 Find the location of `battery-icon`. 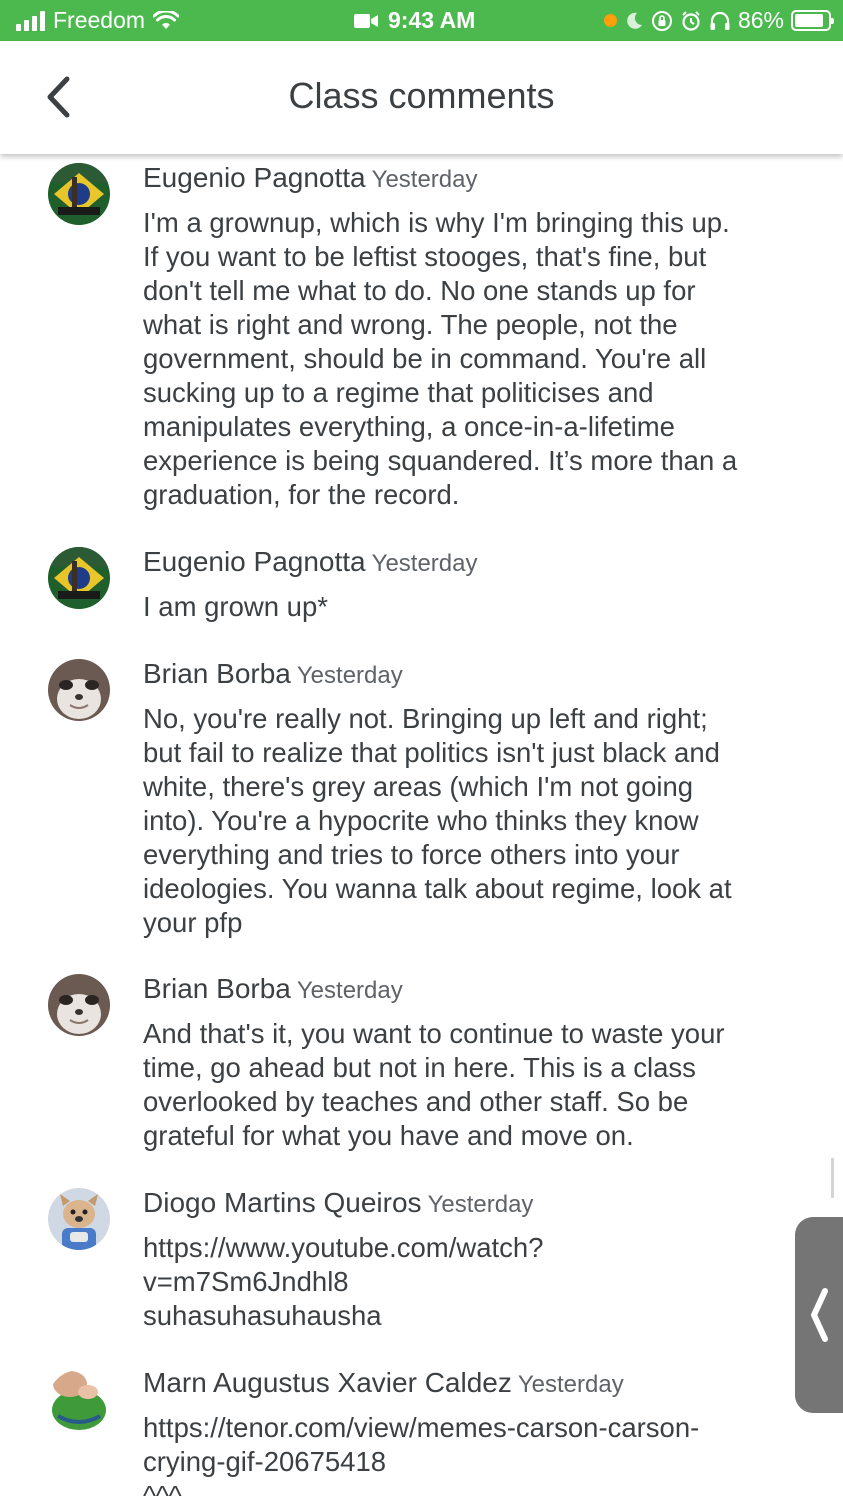

battery-icon is located at coordinates (812, 20).